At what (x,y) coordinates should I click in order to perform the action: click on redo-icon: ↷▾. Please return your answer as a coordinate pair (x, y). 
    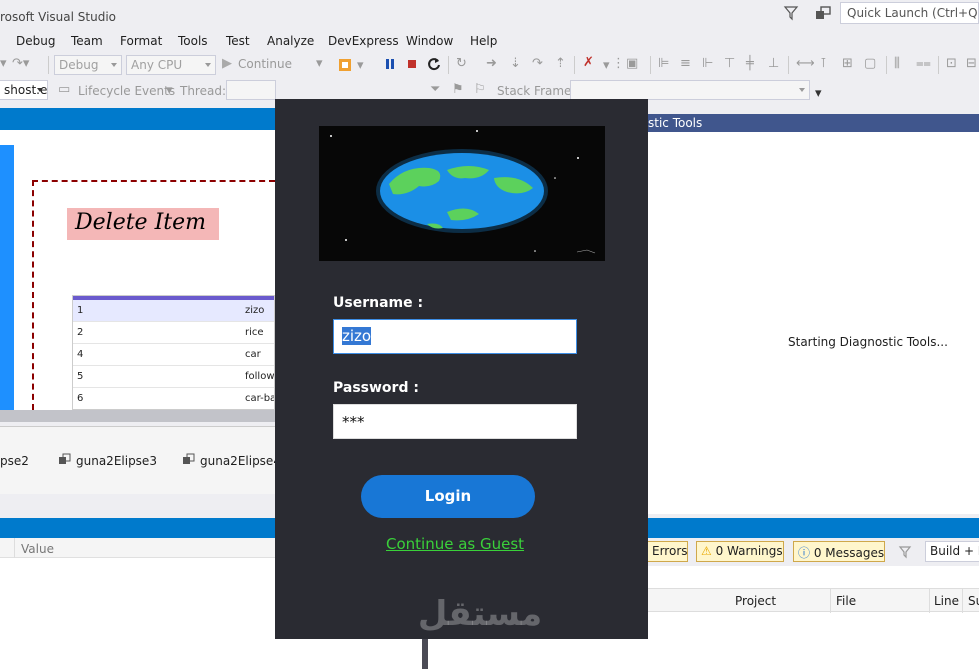
    Looking at the image, I should click on (20, 64).